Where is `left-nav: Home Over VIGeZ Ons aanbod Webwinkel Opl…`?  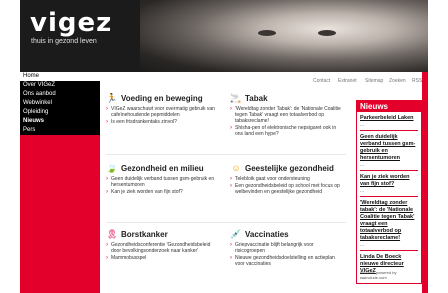
left-nav: Home Over VIGeZ Ons aanbod Webwinkel Opl… is located at coordinates (60, 182).